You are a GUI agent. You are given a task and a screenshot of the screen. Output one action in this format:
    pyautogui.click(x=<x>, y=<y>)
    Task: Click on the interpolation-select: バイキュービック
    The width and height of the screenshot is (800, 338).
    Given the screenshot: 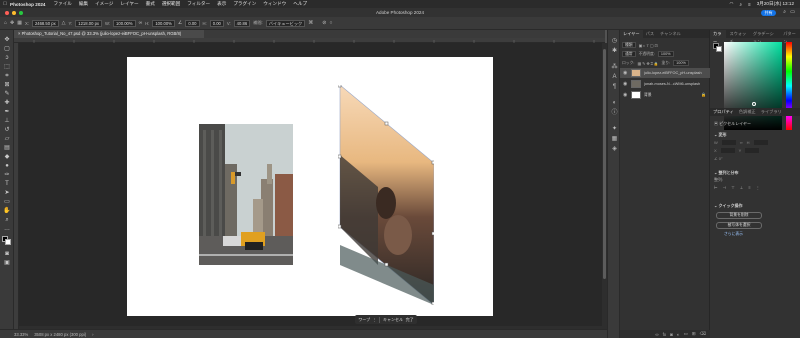 What is the action you would take?
    pyautogui.click(x=285, y=23)
    